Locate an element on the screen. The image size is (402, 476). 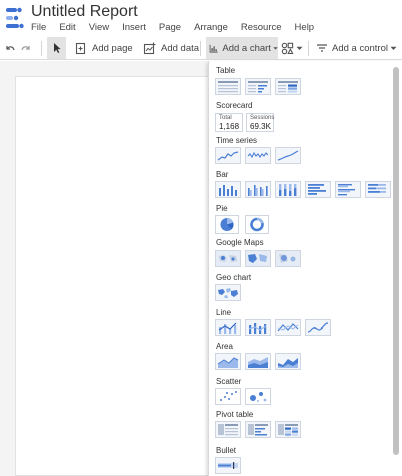
add-chart-button: Add a chart is located at coordinates (242, 48).